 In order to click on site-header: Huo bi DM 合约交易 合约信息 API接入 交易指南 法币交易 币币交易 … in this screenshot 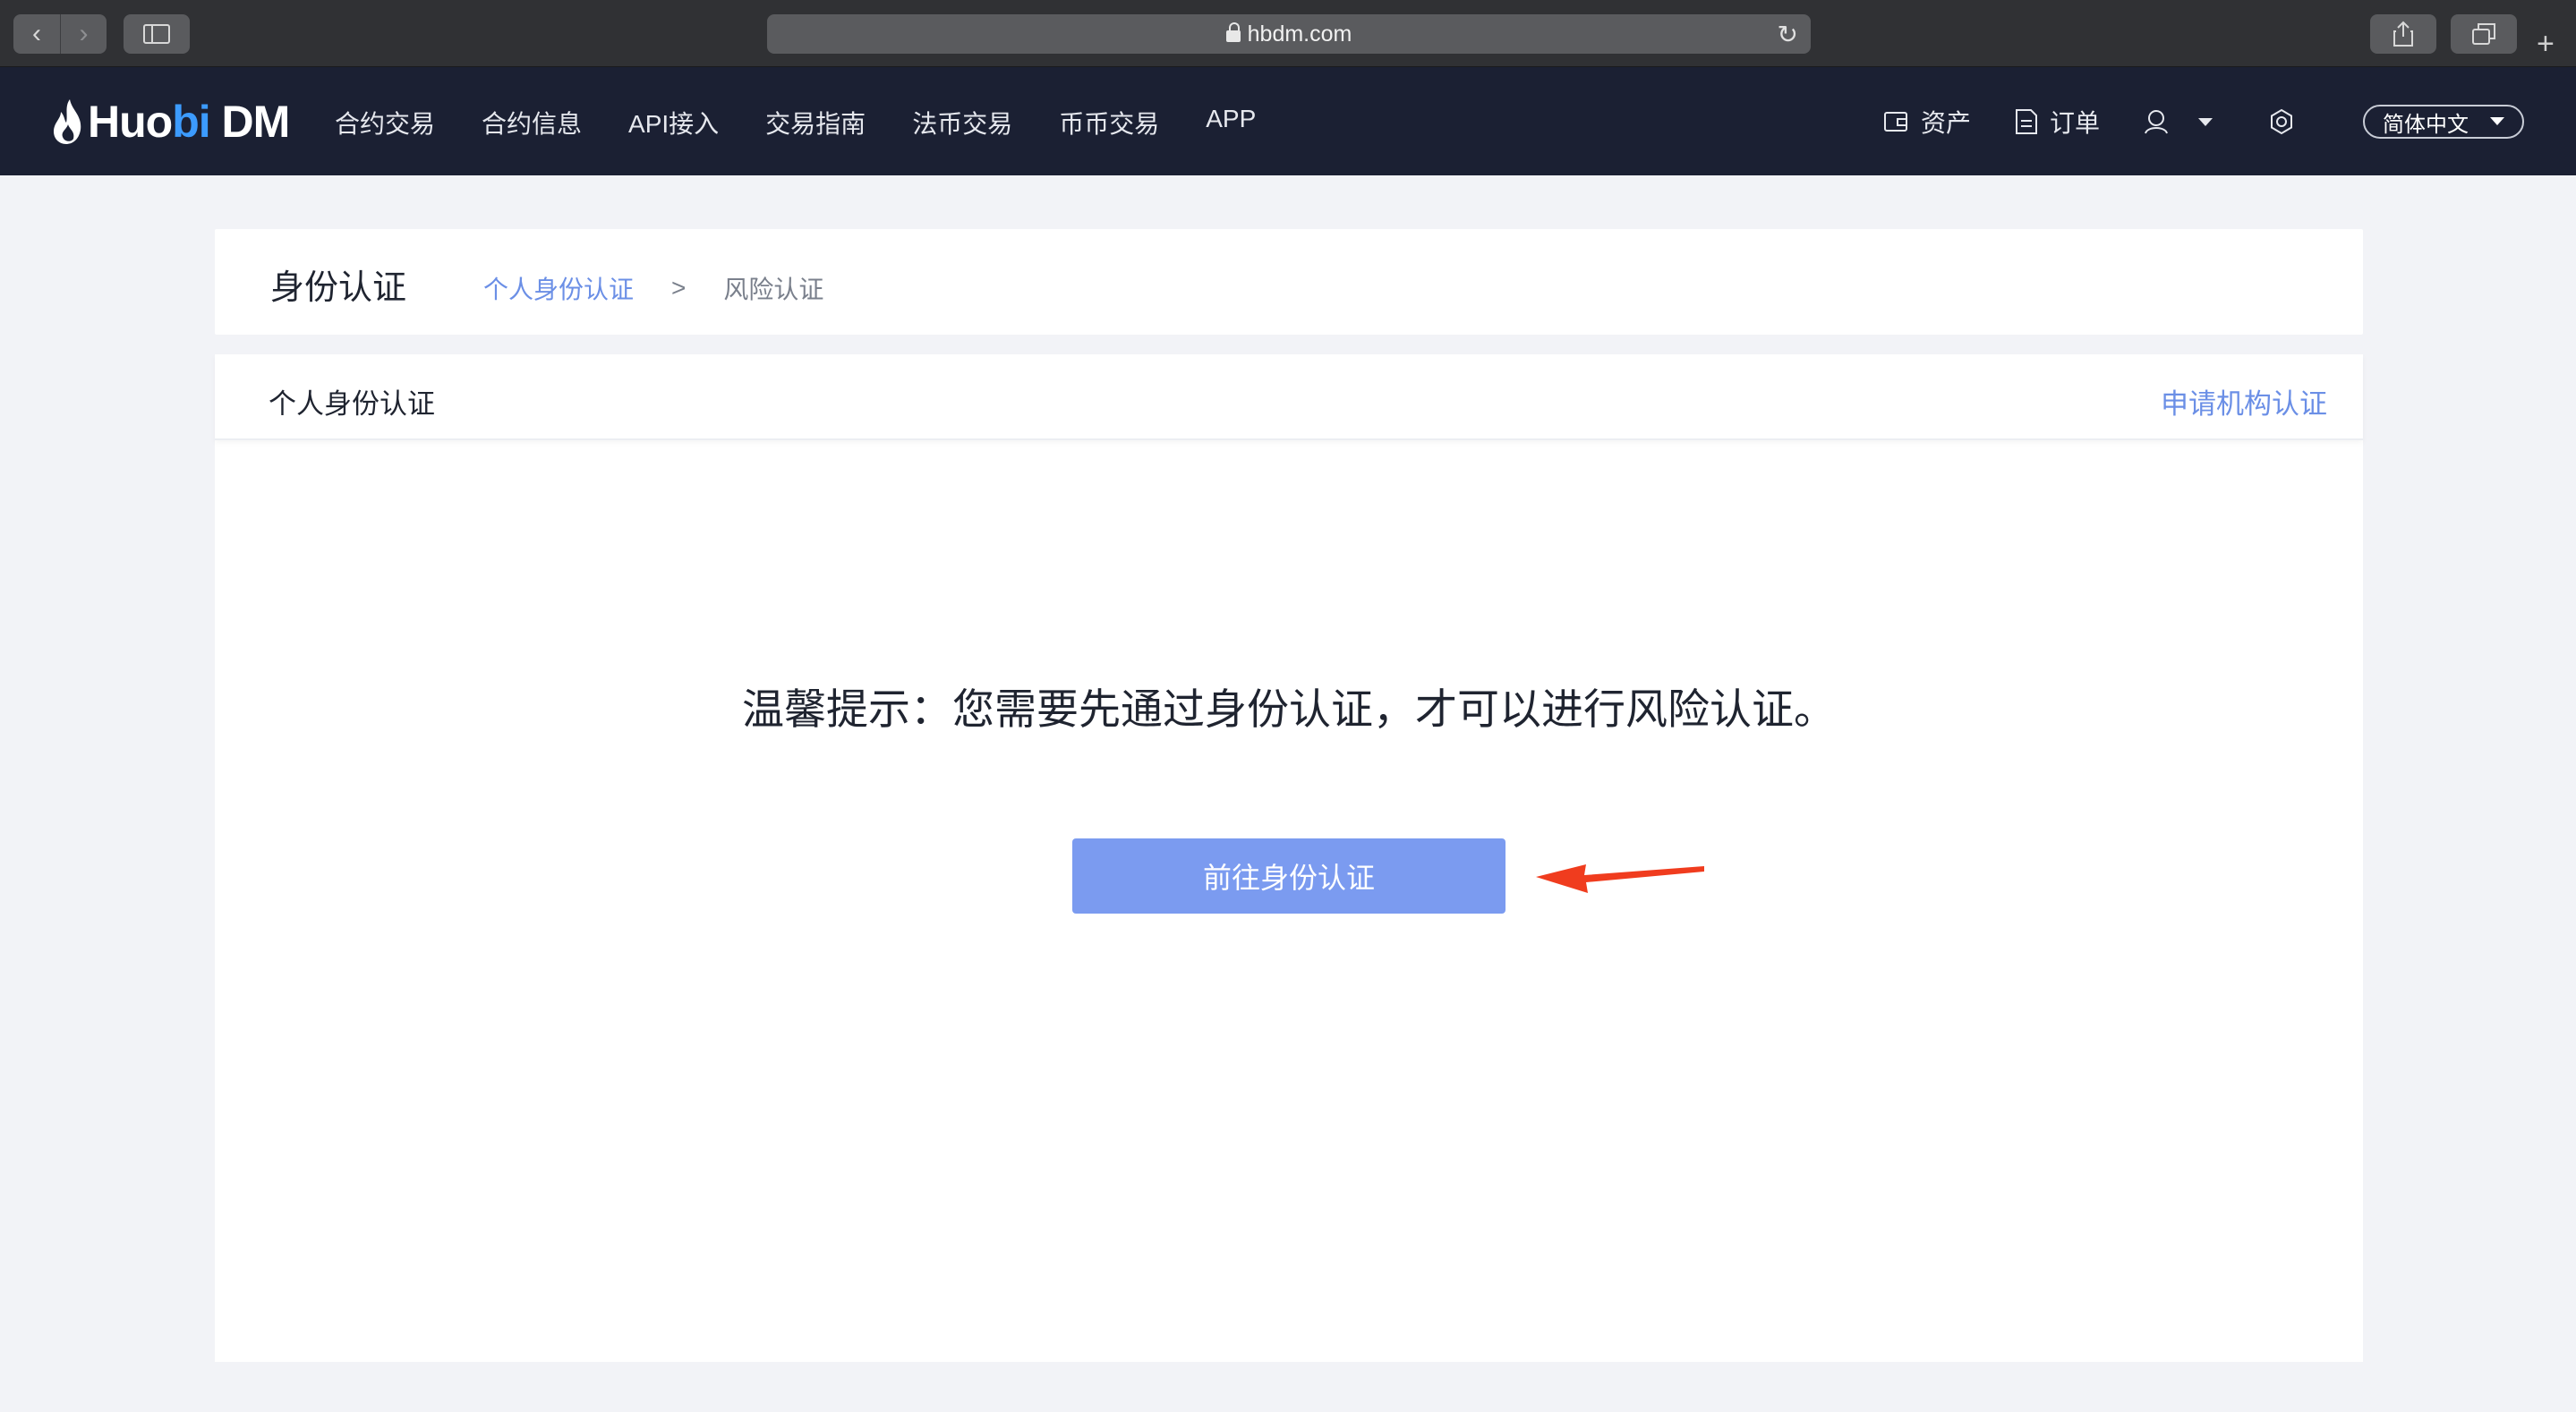, I will do `click(1288, 121)`.